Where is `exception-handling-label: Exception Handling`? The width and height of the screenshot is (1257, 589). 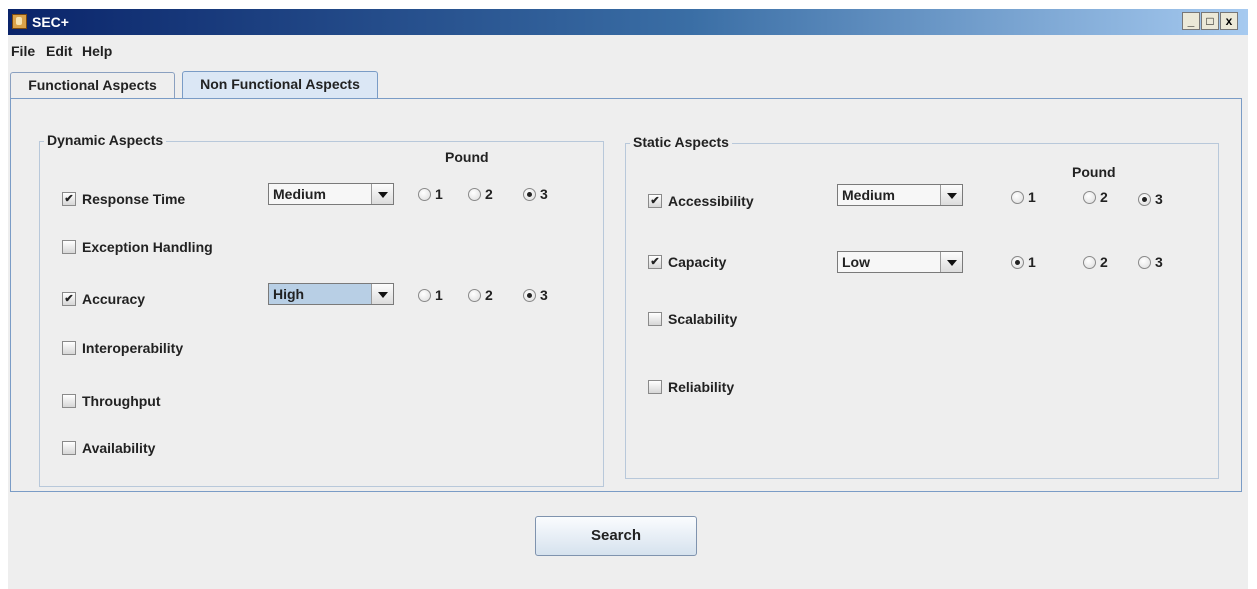 exception-handling-label: Exception Handling is located at coordinates (147, 247).